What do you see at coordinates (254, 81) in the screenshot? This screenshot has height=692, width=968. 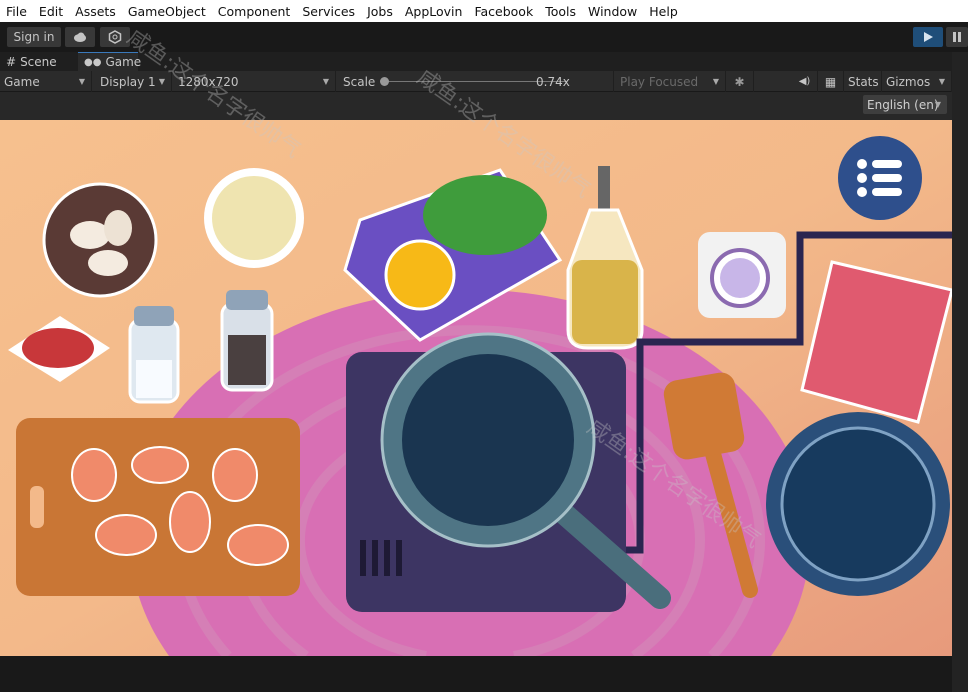 I see `resolution-dropdown: 1280x720 ▼` at bounding box center [254, 81].